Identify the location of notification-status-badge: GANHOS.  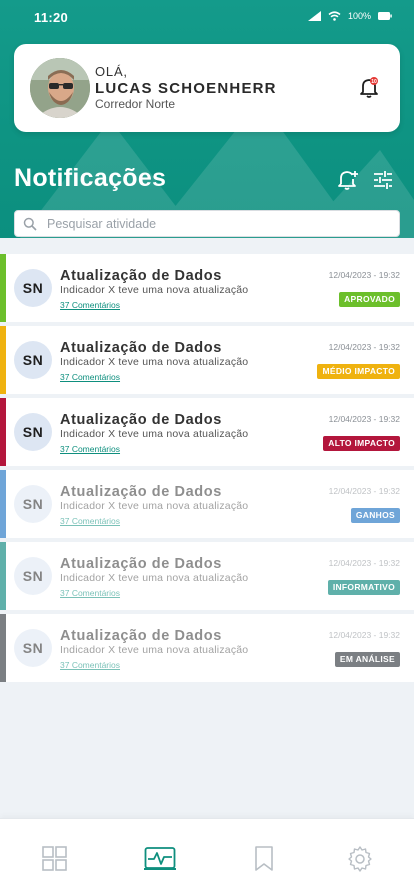
(375, 515).